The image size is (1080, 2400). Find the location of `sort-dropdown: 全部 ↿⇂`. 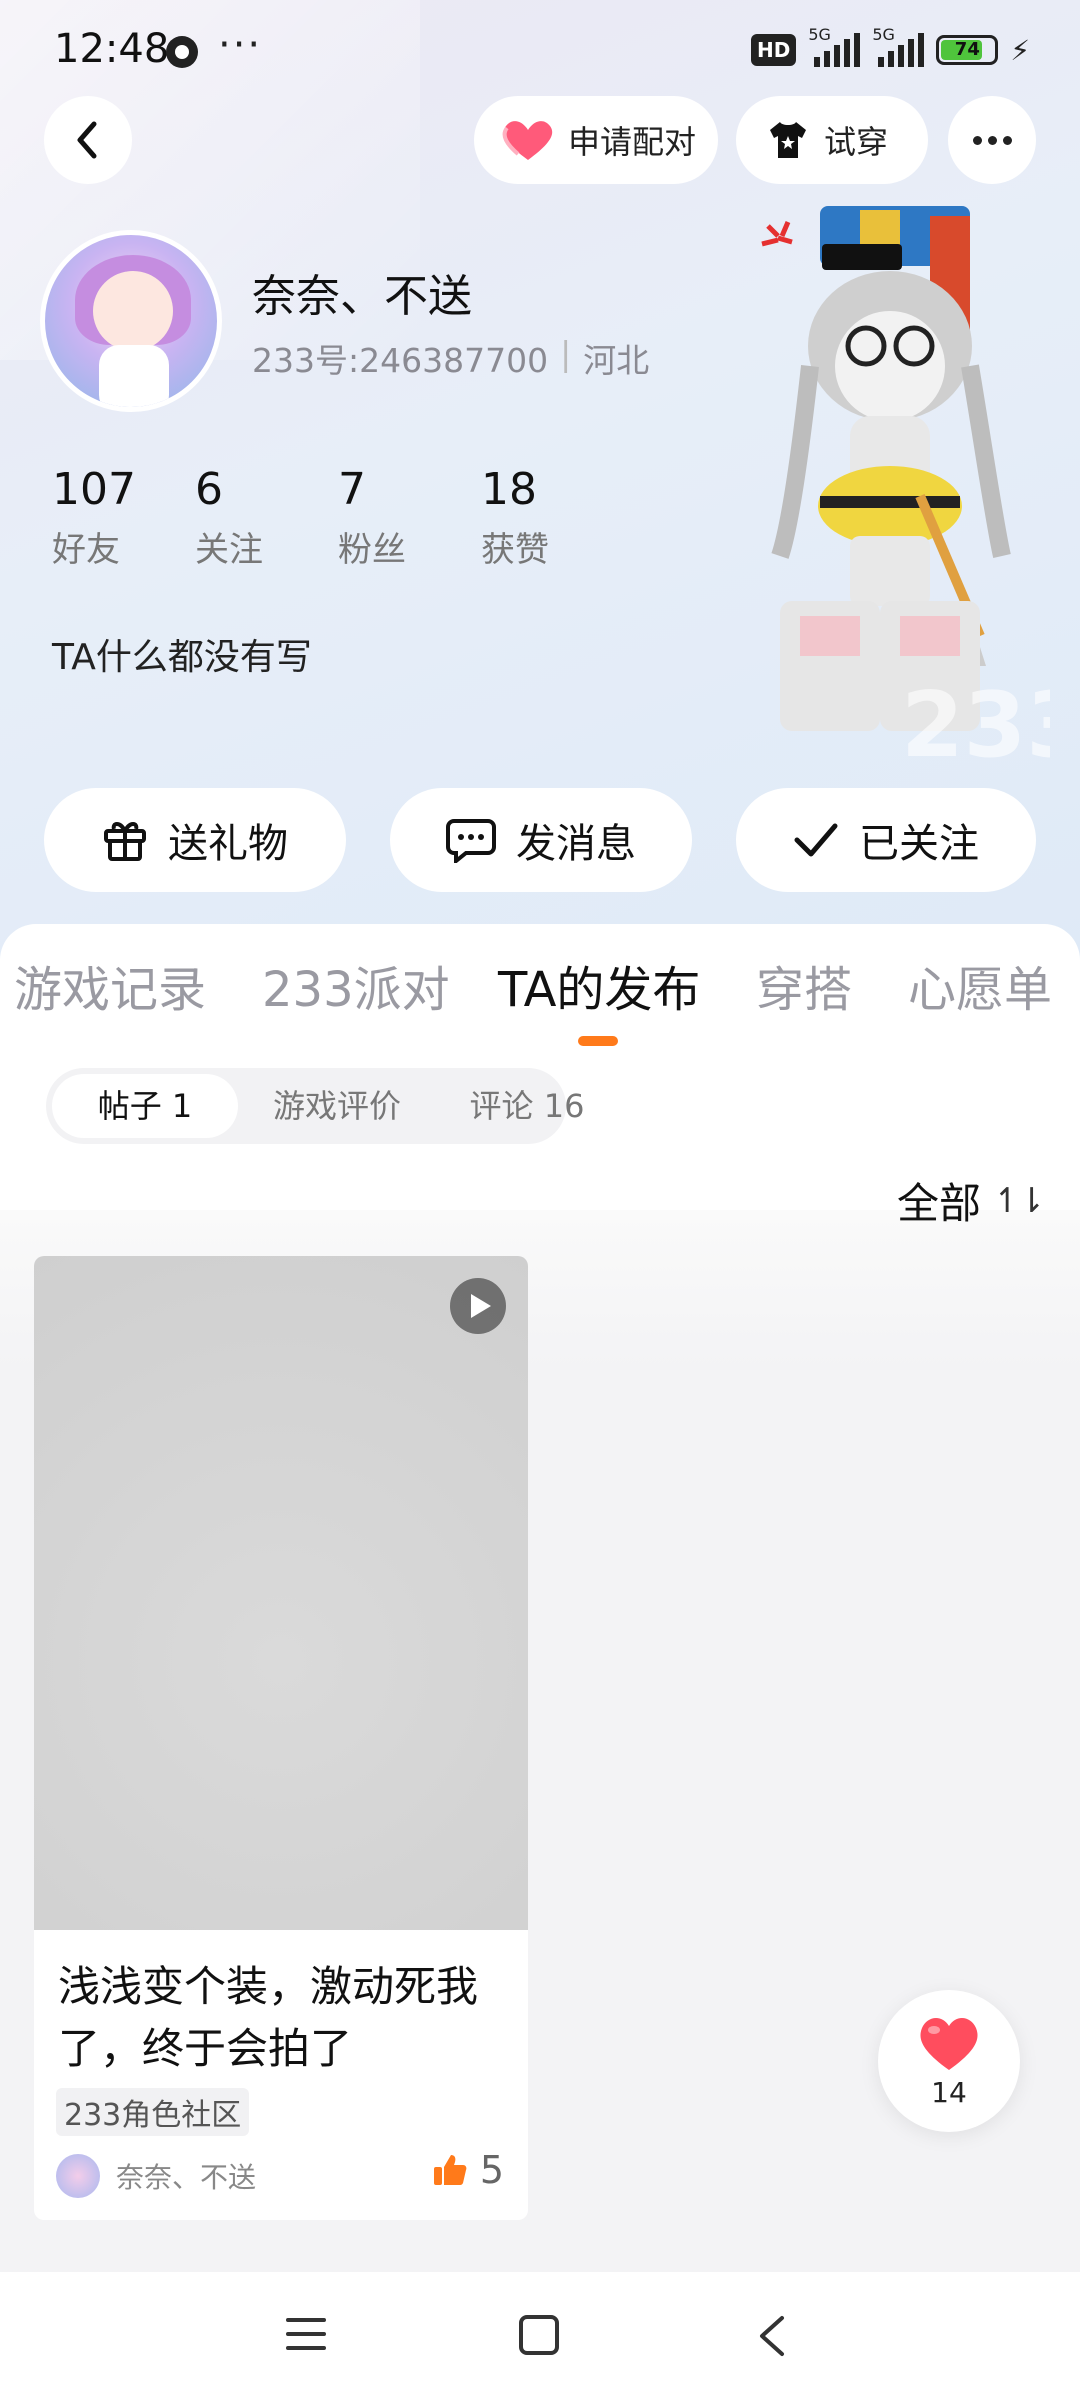

sort-dropdown: 全部 ↿⇂ is located at coordinates (971, 1200).